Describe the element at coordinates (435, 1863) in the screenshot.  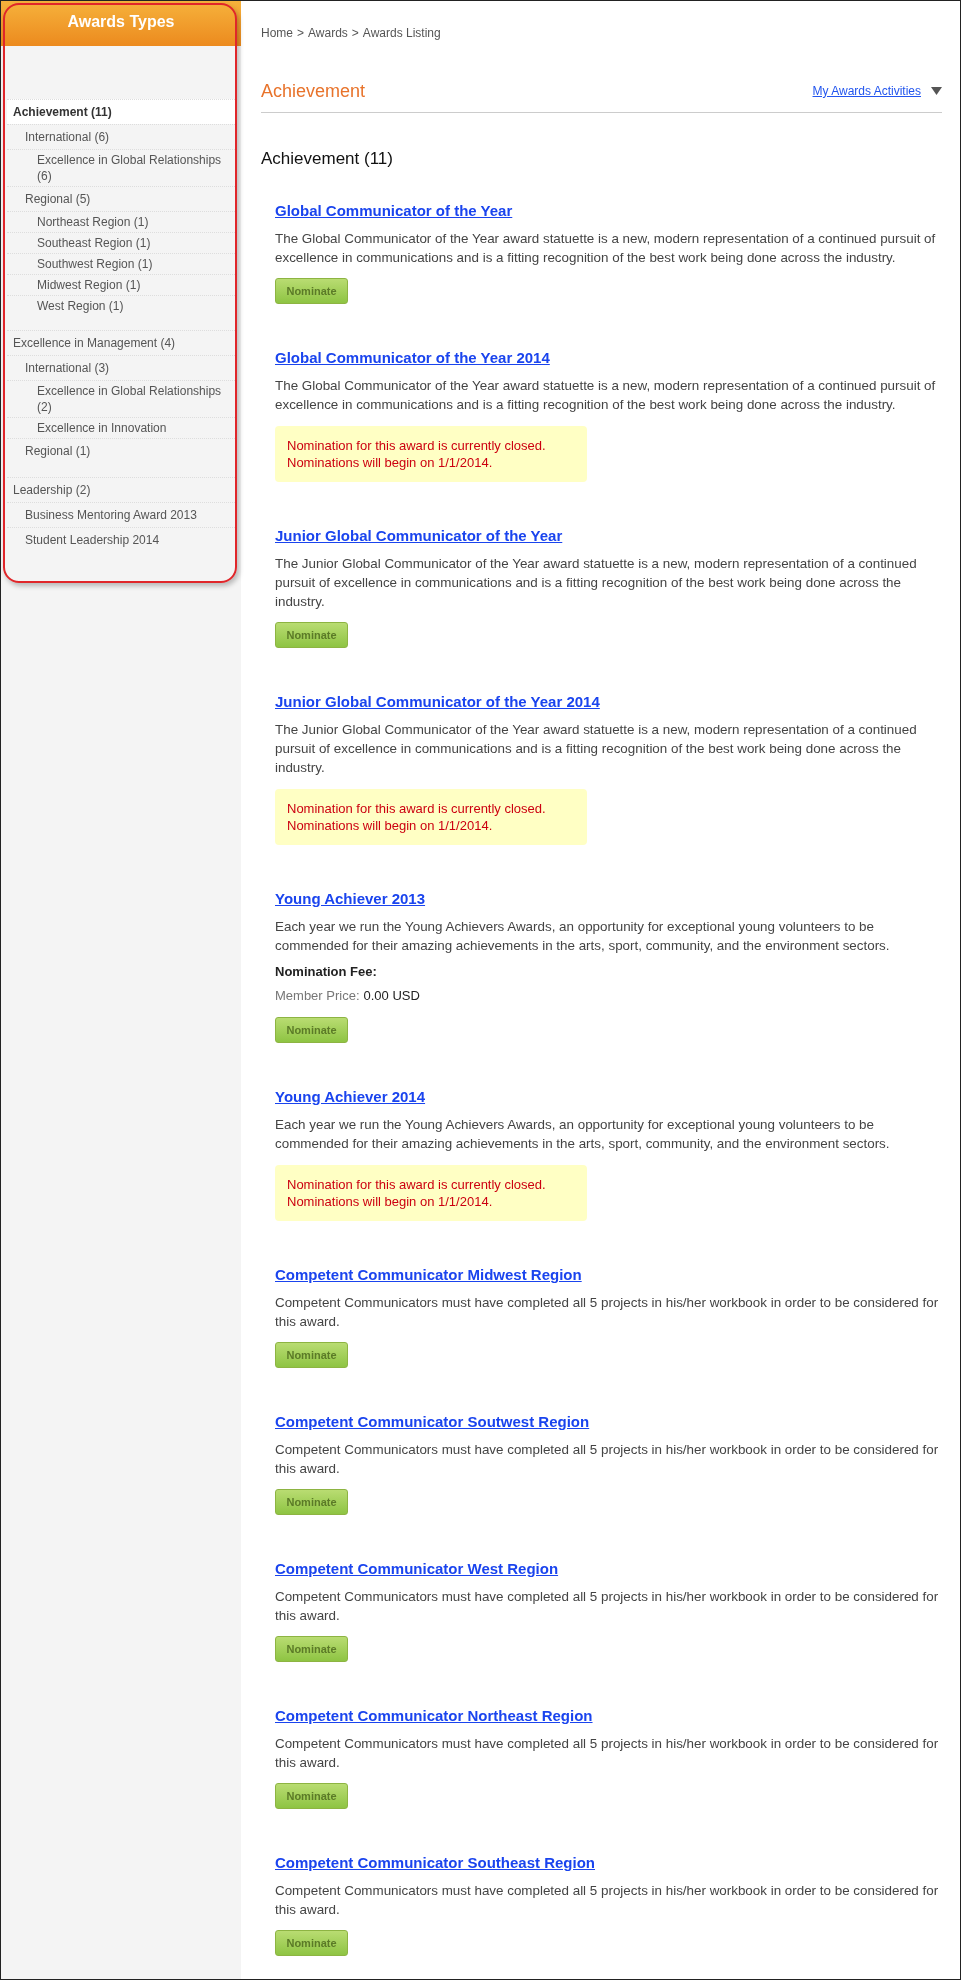
I see `award-title-link: Competent Communicator Southeast Region` at that location.